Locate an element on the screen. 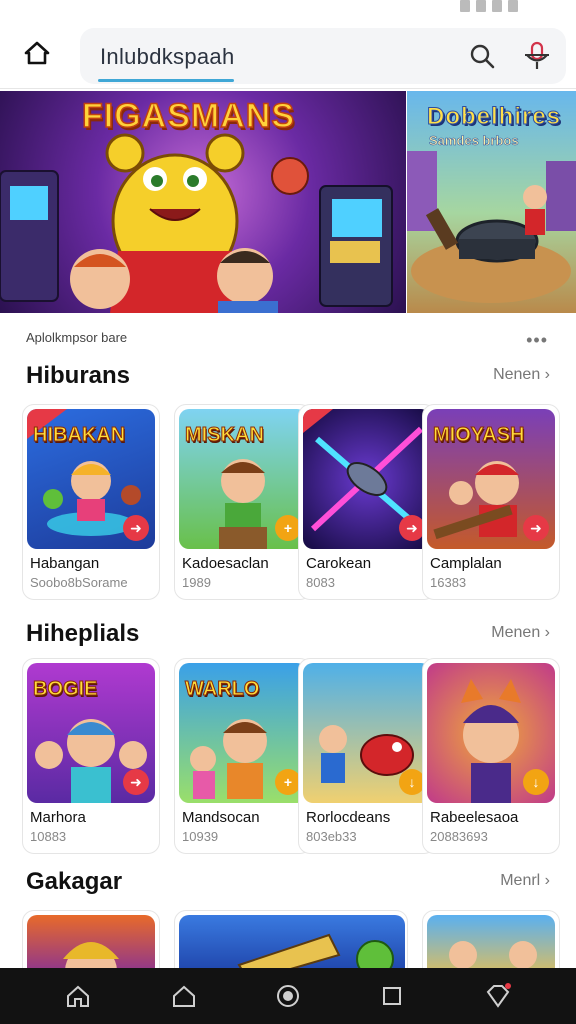 The image size is (576, 1024). more-options-icon: ••• is located at coordinates (537, 340).